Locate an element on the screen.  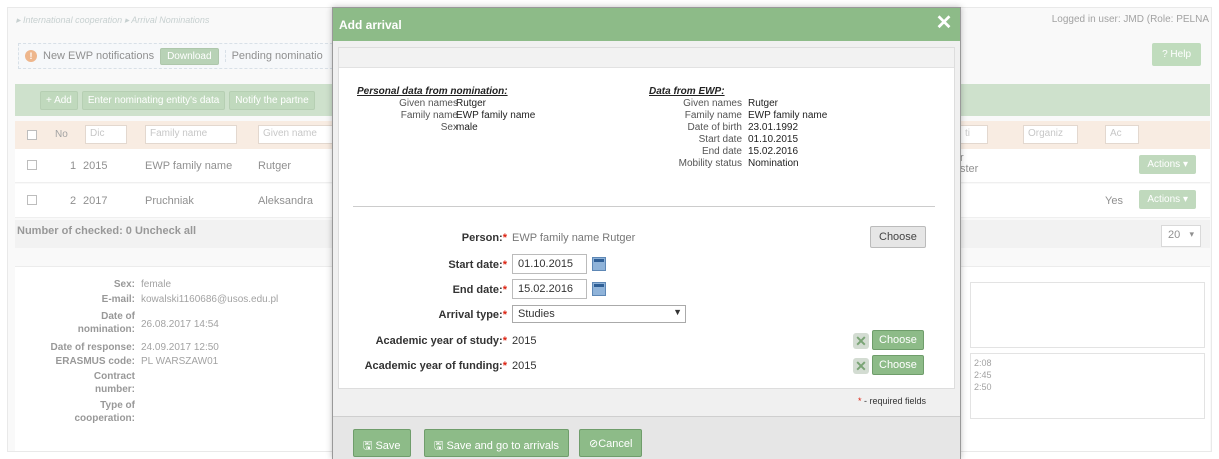
choose-person-button: Choose is located at coordinates (898, 237).